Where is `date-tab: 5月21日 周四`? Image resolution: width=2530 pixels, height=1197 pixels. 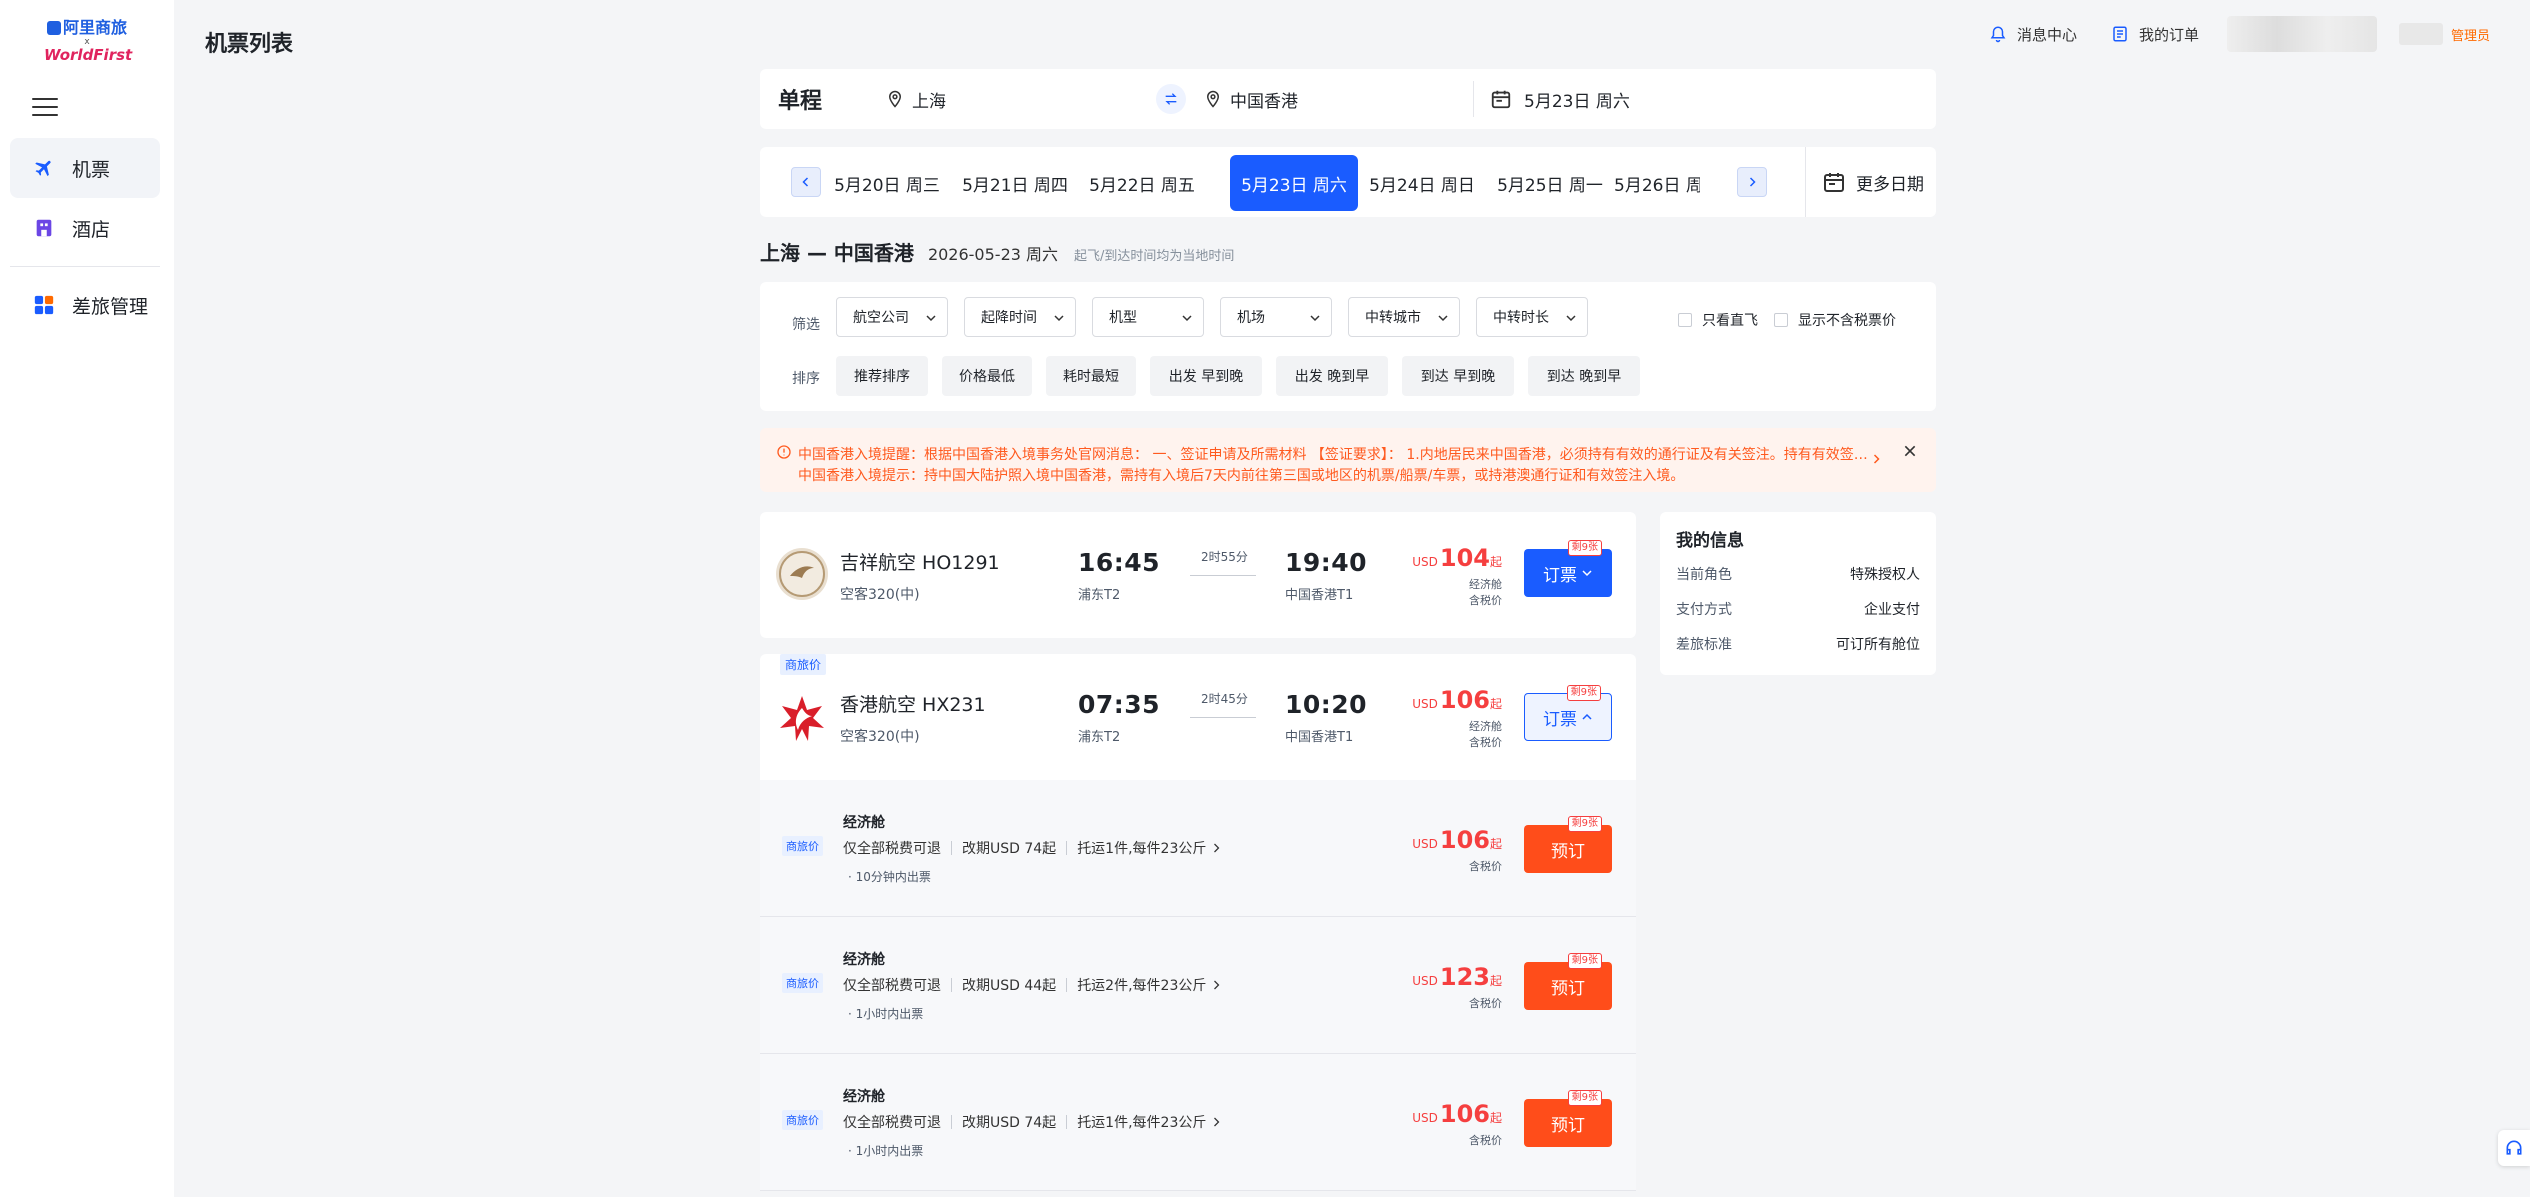 date-tab: 5月21日 周四 is located at coordinates (1015, 183).